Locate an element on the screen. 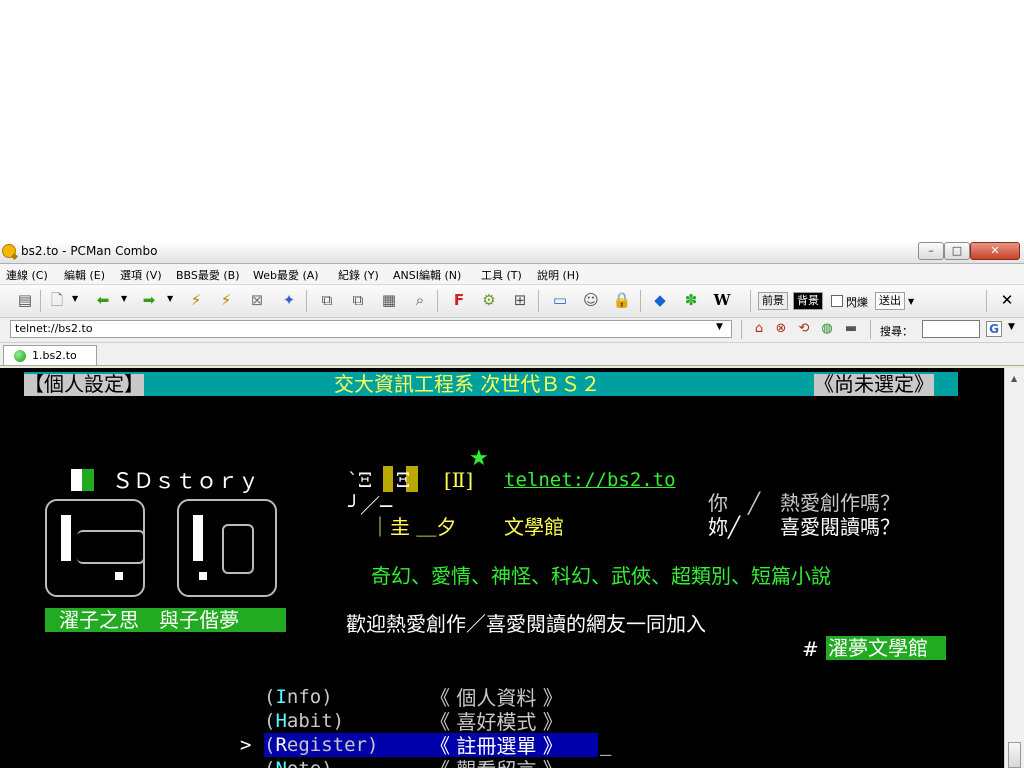  menu-options: 選項 (V) is located at coordinates (141, 275).